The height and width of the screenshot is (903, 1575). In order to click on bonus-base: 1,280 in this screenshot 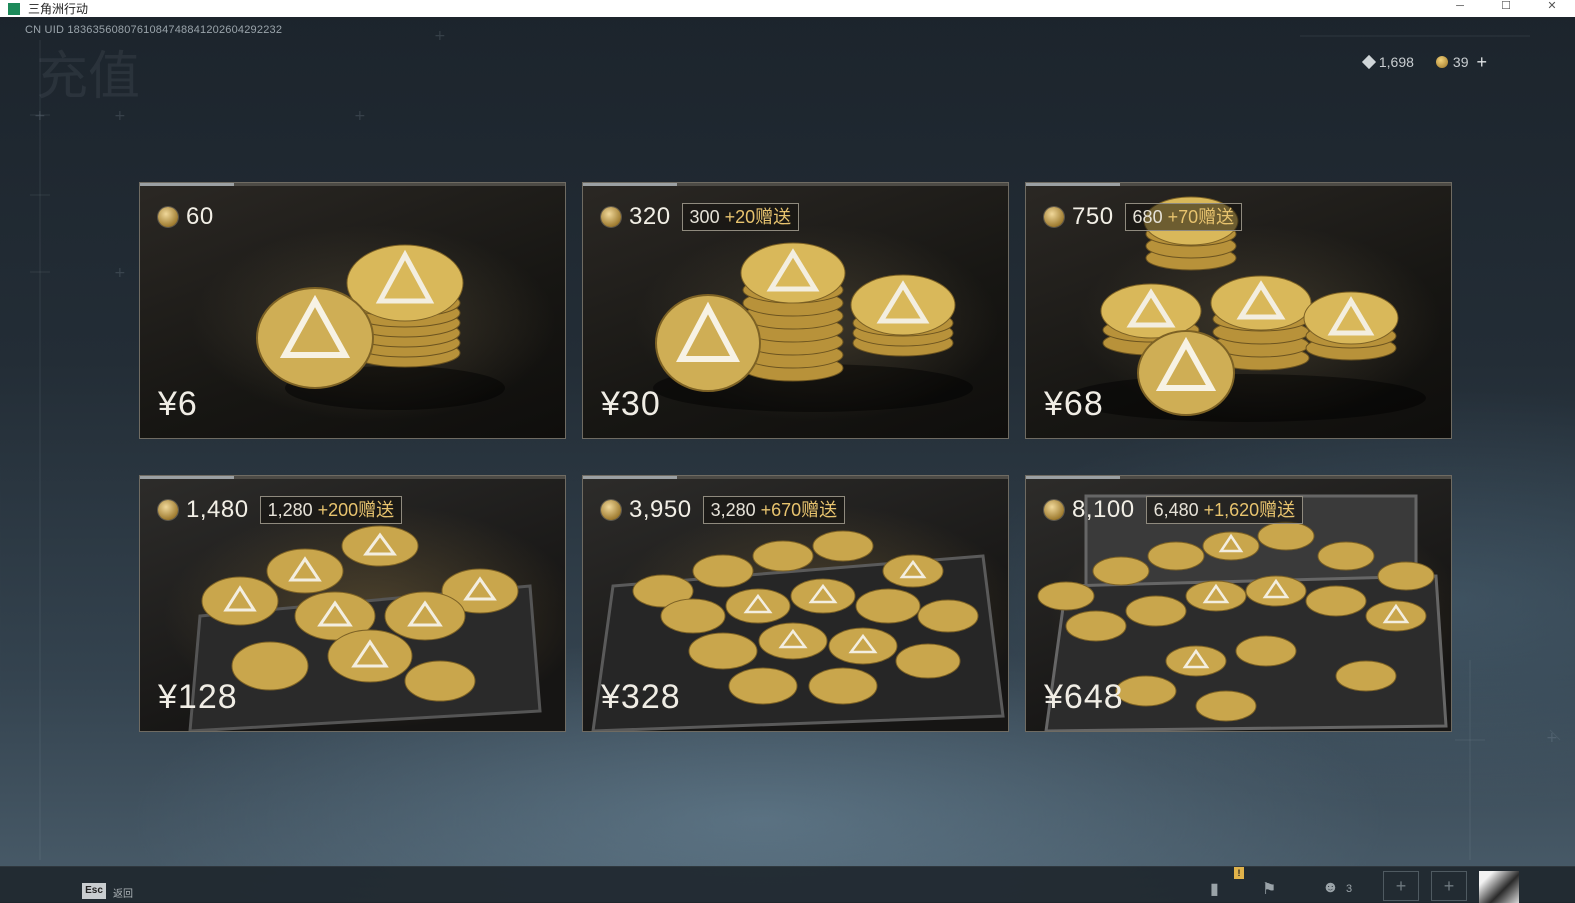, I will do `click(290, 510)`.